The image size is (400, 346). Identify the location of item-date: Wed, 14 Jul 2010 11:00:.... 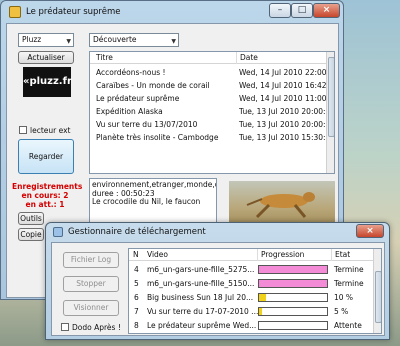
(287, 98).